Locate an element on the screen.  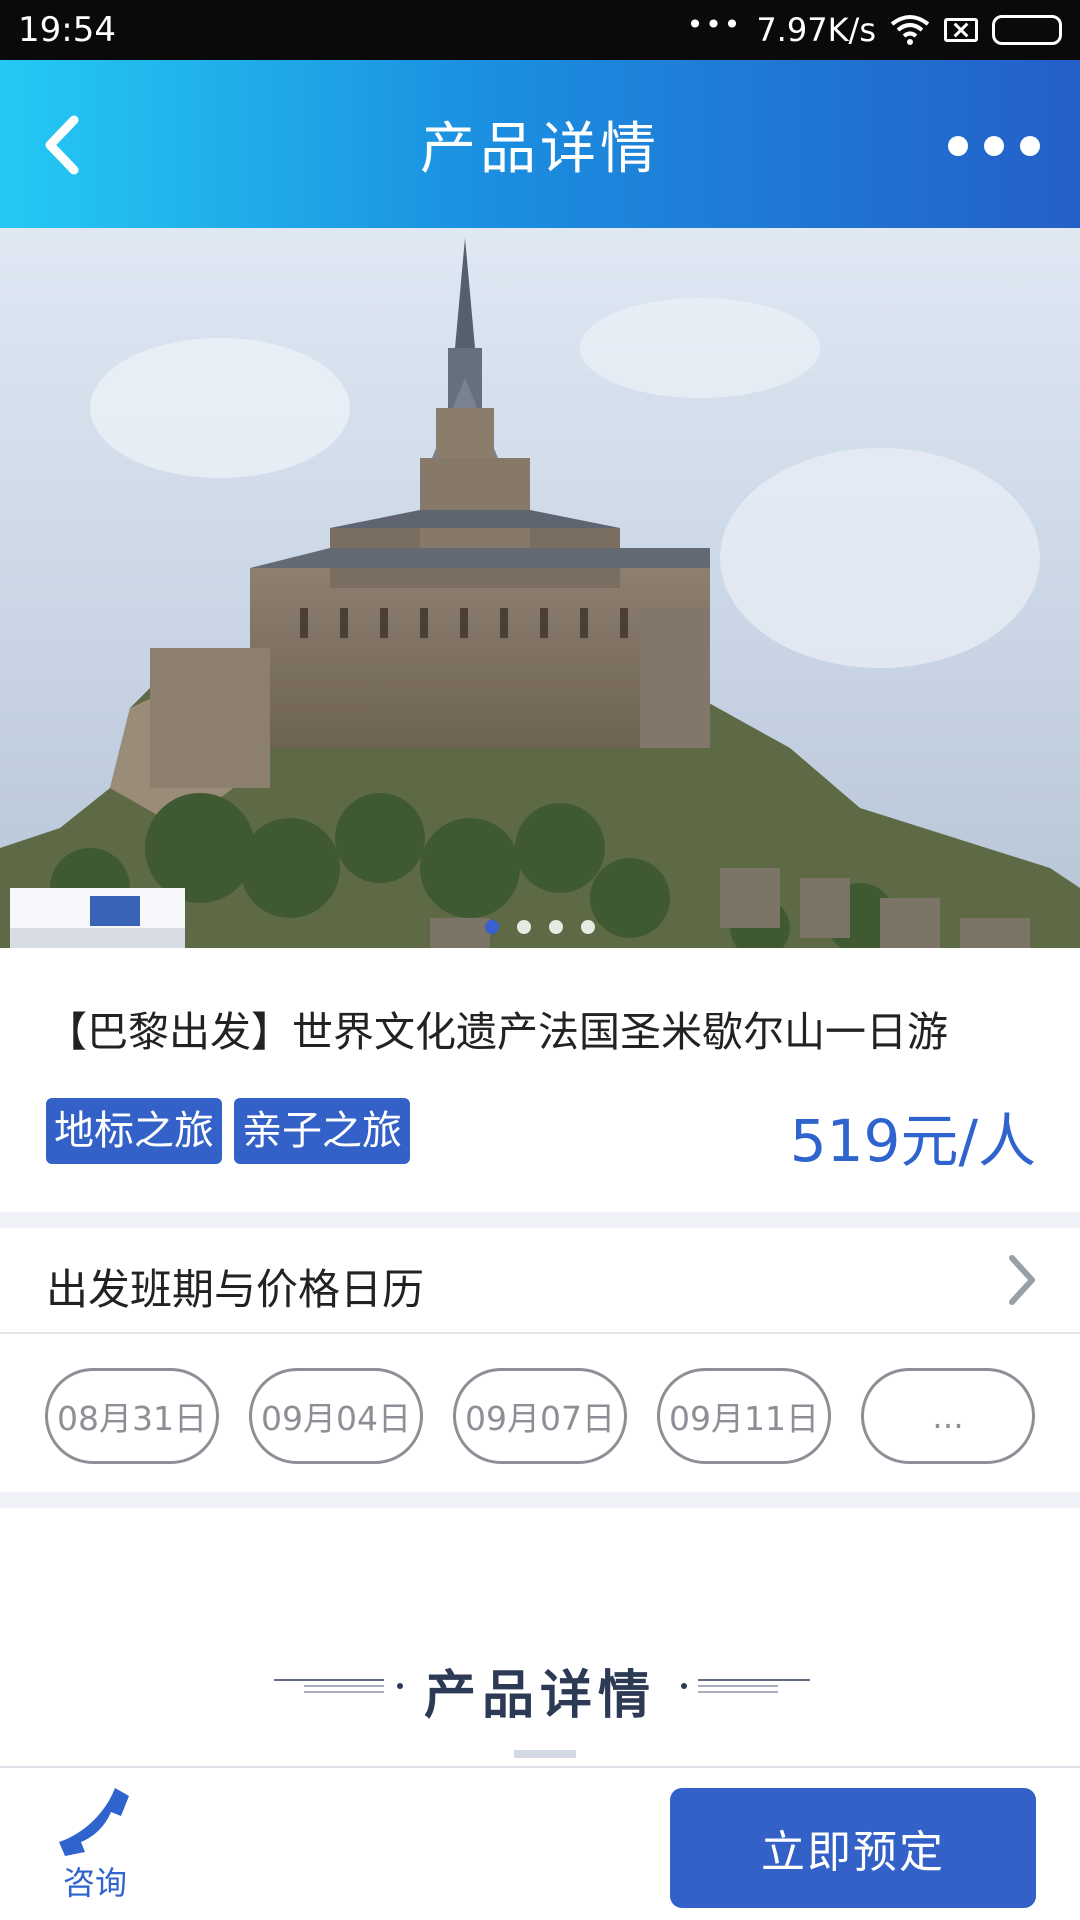
decorative-lines-right is located at coordinates (745, 1686).